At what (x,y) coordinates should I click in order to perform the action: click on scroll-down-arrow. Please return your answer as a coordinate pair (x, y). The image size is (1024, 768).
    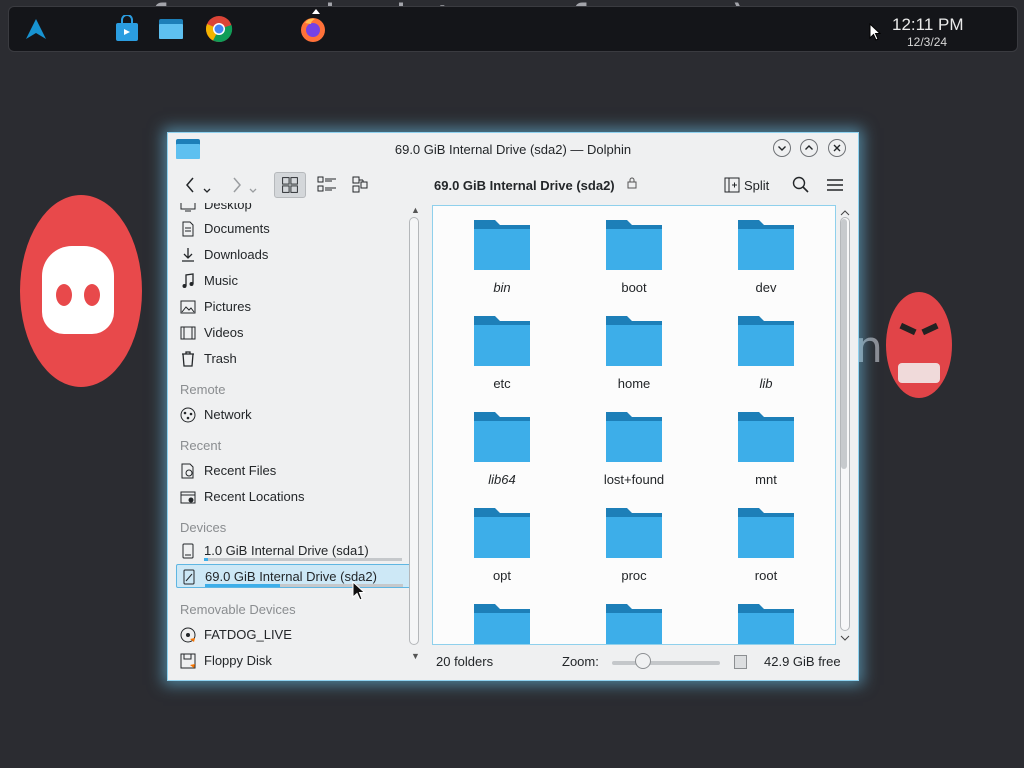
    Looking at the image, I should click on (845, 638).